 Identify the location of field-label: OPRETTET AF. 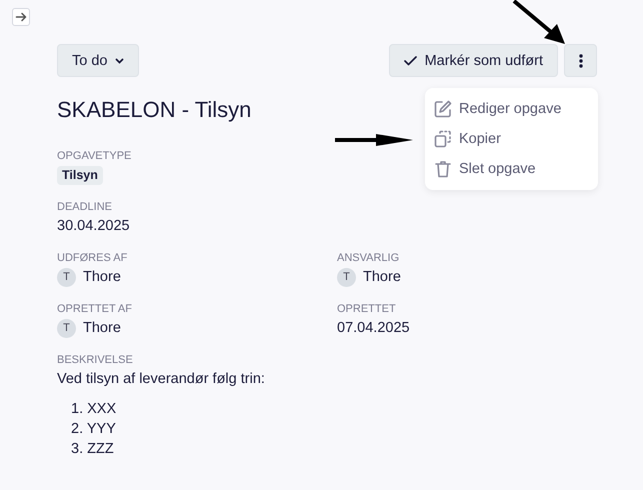
(94, 309).